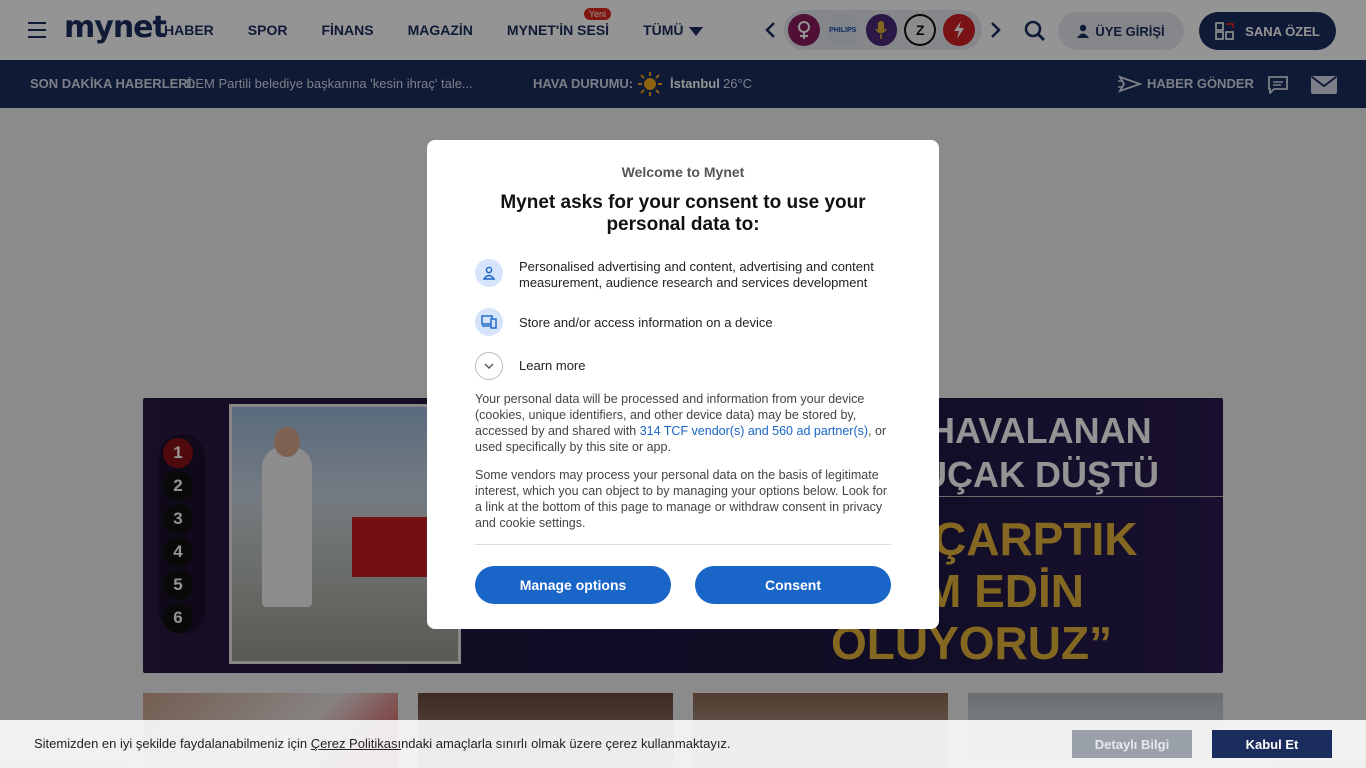 This screenshot has height=768, width=1366. What do you see at coordinates (754, 431) in the screenshot?
I see `vendors-link: 314 TCF vendor(s) and 560 ad partner(s)` at bounding box center [754, 431].